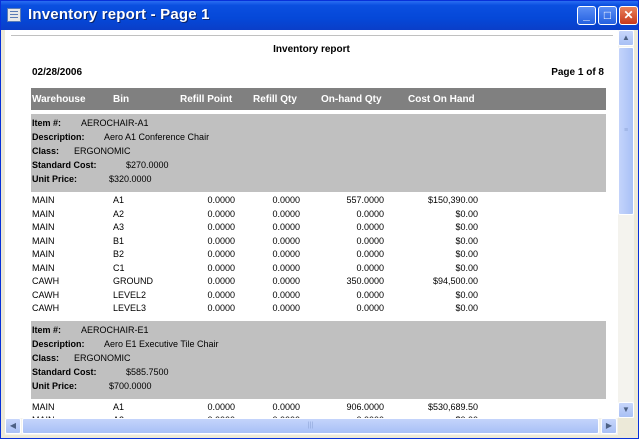 The height and width of the screenshot is (439, 639). I want to click on table-cell: $530,689.50, so click(452, 407).